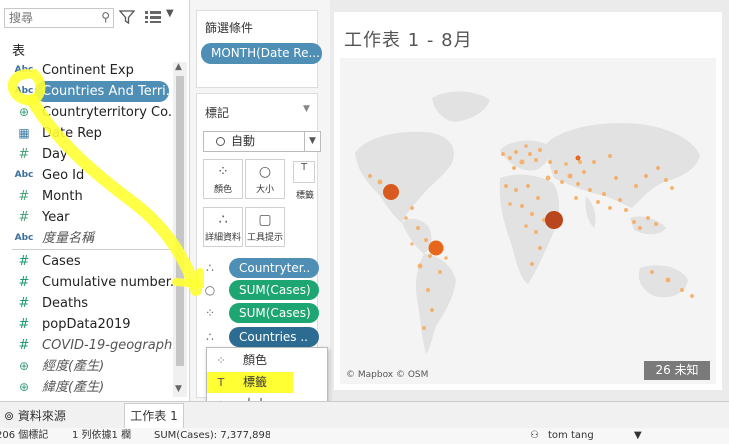 The image size is (729, 444). What do you see at coordinates (87, 70) in the screenshot?
I see `field-item: Abc Continent Exp` at bounding box center [87, 70].